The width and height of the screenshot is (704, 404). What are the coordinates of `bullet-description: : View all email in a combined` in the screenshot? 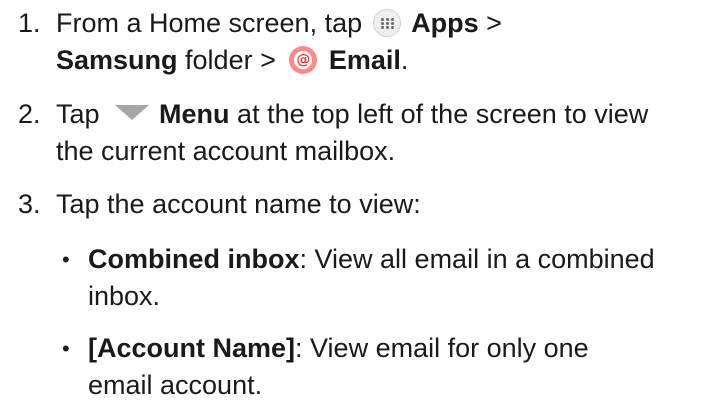 It's located at (477, 259).